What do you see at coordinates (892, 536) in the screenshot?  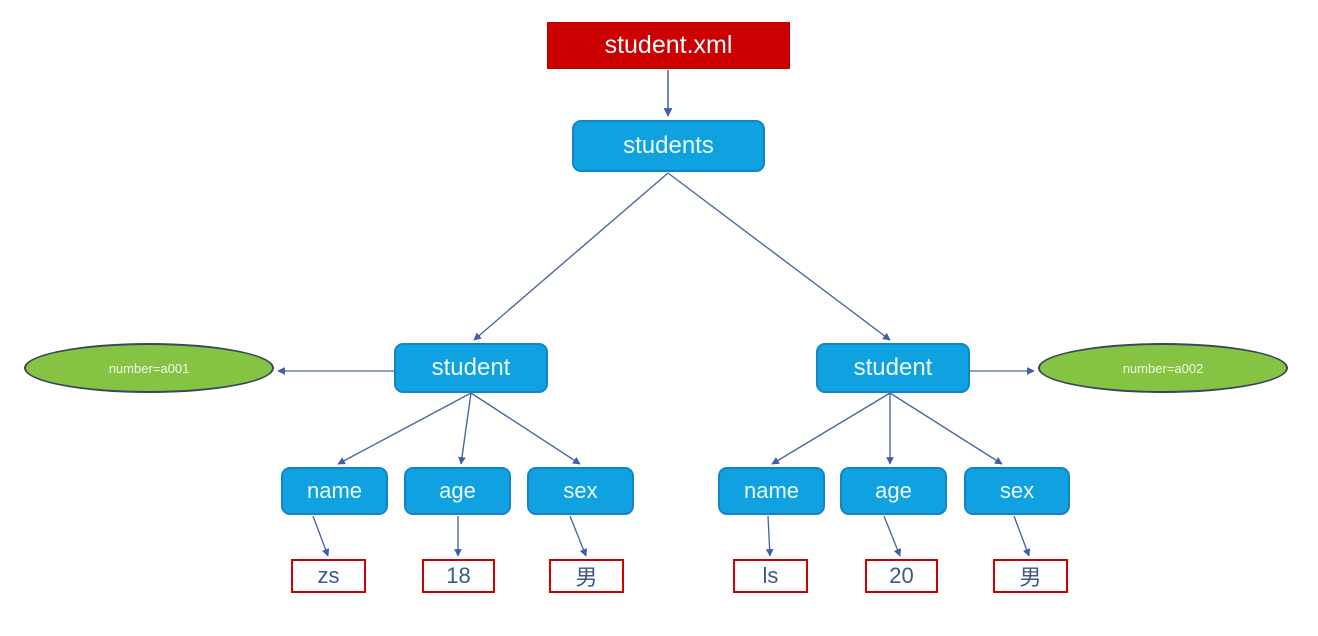 I see `edge-age-to-text-right` at bounding box center [892, 536].